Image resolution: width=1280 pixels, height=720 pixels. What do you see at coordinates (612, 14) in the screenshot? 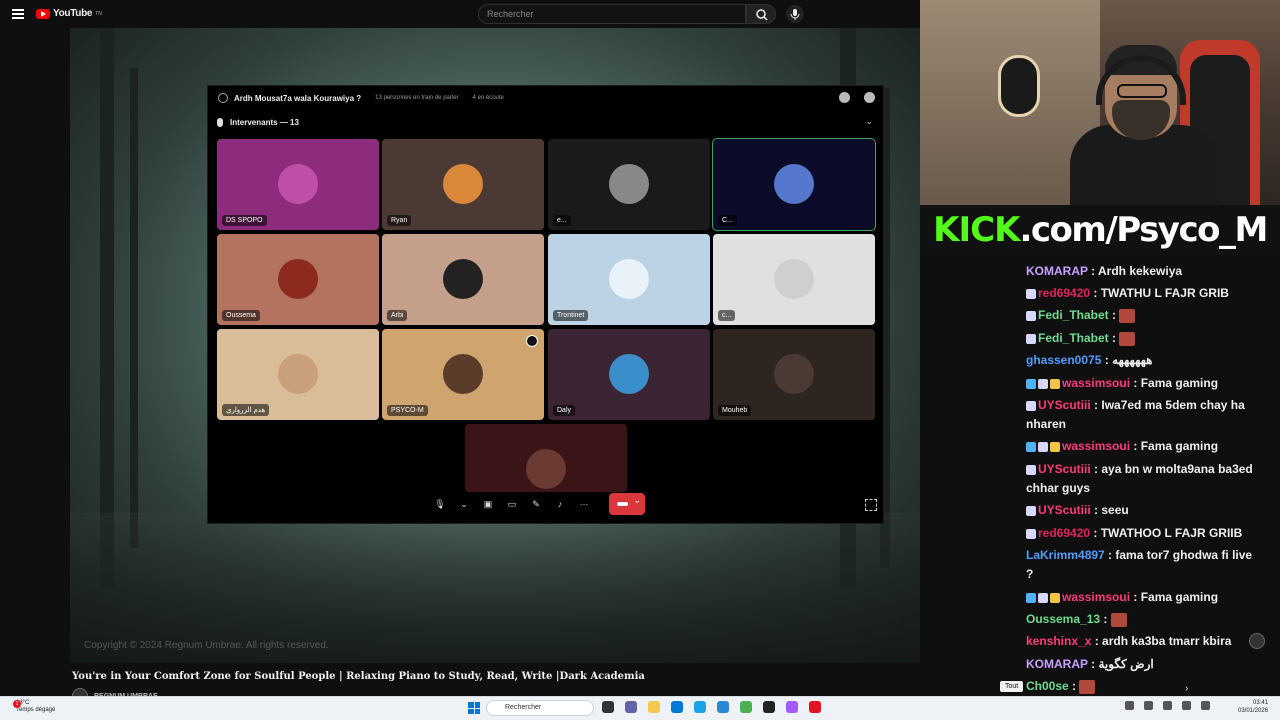
I see `search-input: Rechercher` at bounding box center [612, 14].